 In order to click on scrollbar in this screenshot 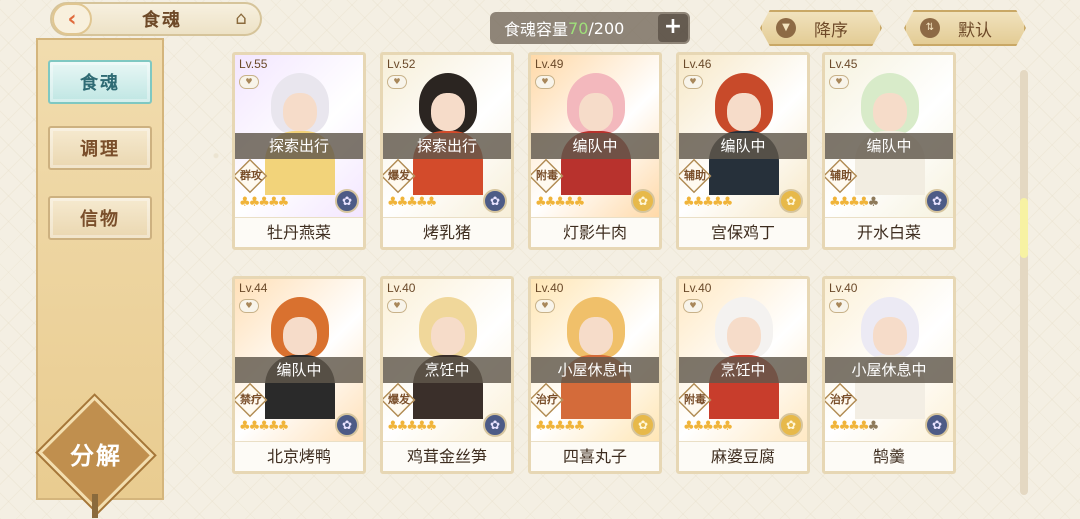, I will do `click(1024, 282)`.